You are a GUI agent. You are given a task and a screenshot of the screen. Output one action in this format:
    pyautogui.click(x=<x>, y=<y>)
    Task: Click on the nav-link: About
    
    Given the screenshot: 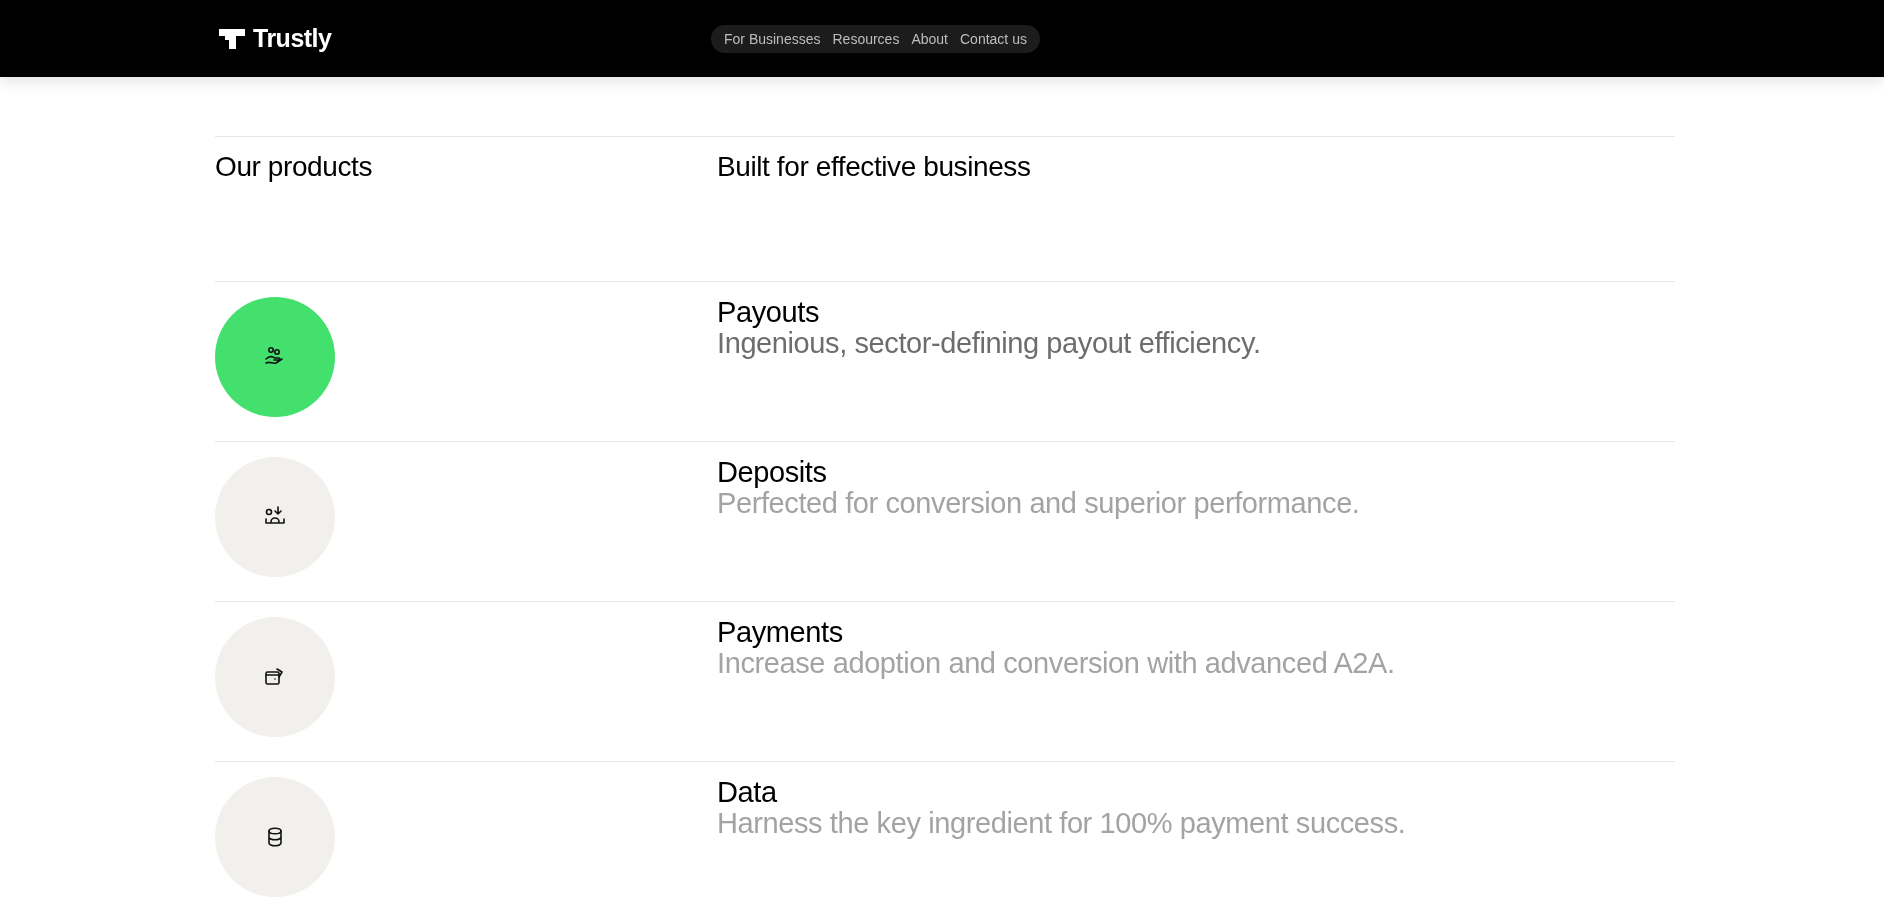 What is the action you would take?
    pyautogui.click(x=929, y=38)
    